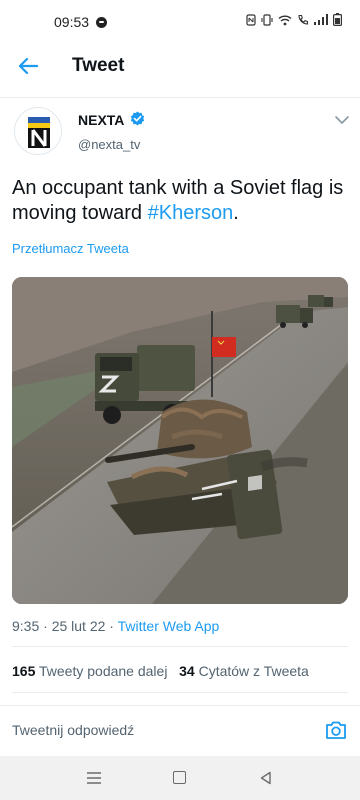 The height and width of the screenshot is (800, 360). What do you see at coordinates (285, 20) in the screenshot?
I see `wifi-icon` at bounding box center [285, 20].